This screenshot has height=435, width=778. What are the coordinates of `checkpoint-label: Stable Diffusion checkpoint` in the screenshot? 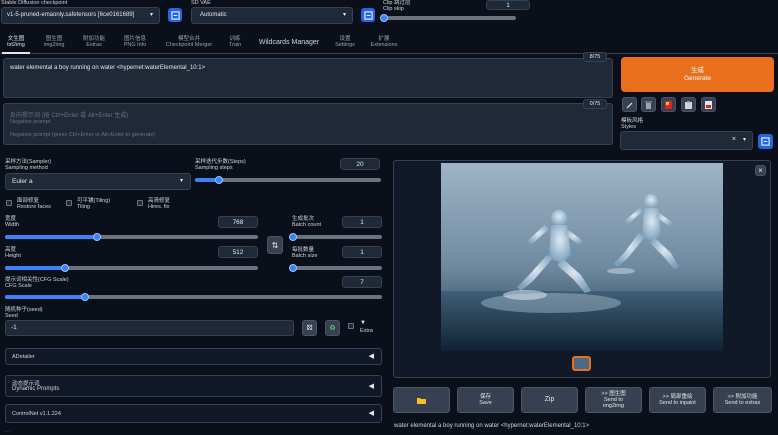 It's located at (34, 3).